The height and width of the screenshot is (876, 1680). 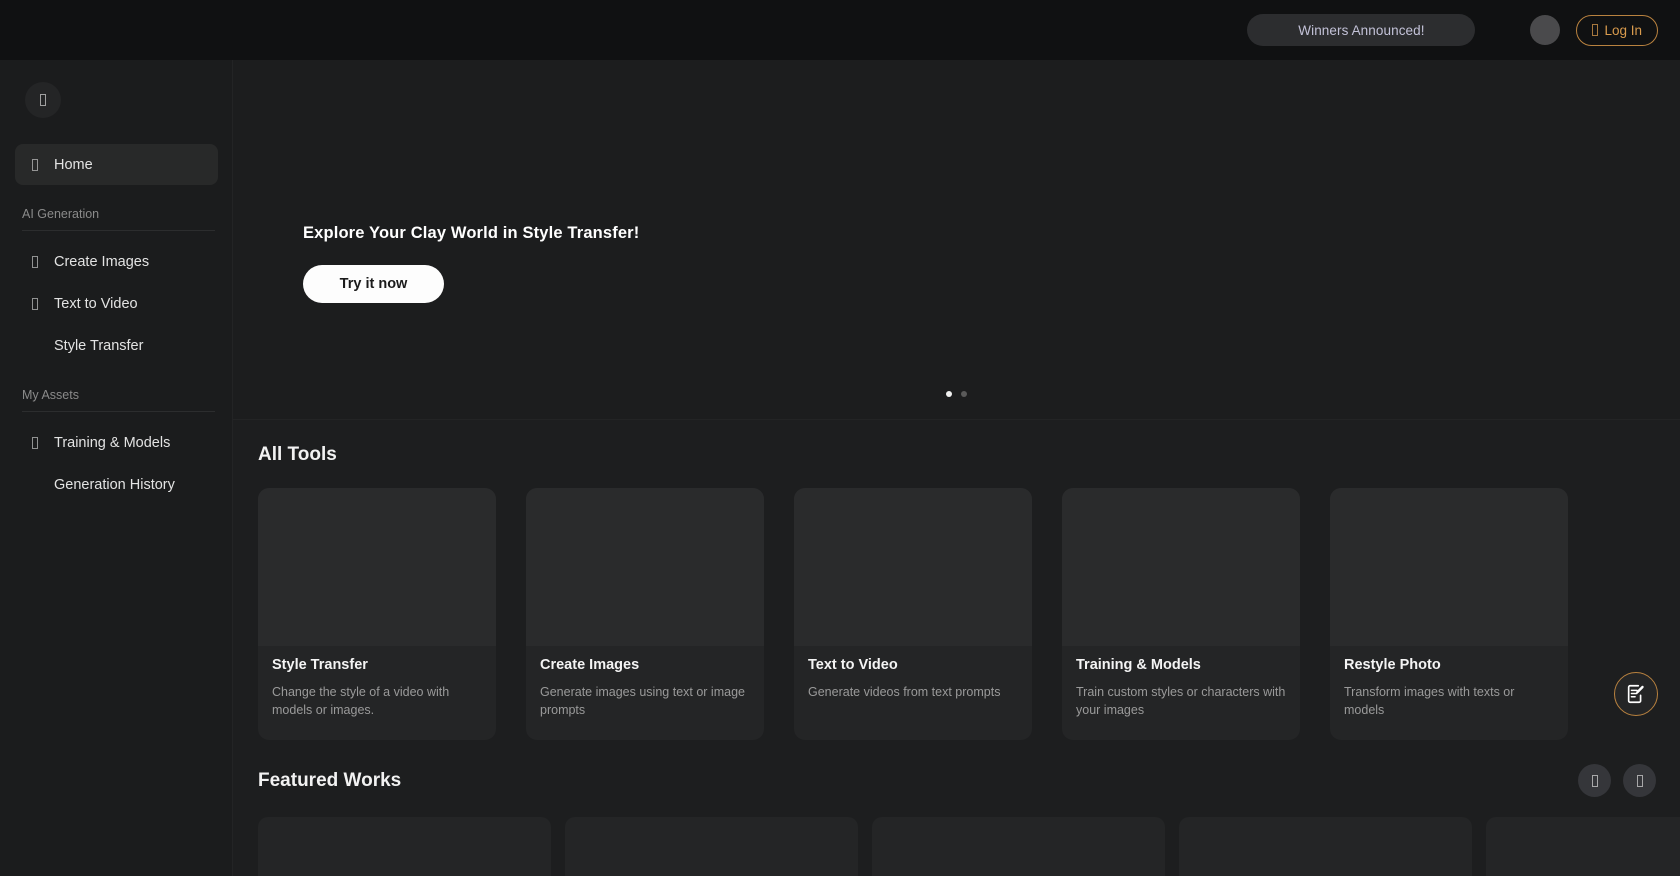 I want to click on sidebar-item-generation-history: Generation History, so click(x=116, y=484).